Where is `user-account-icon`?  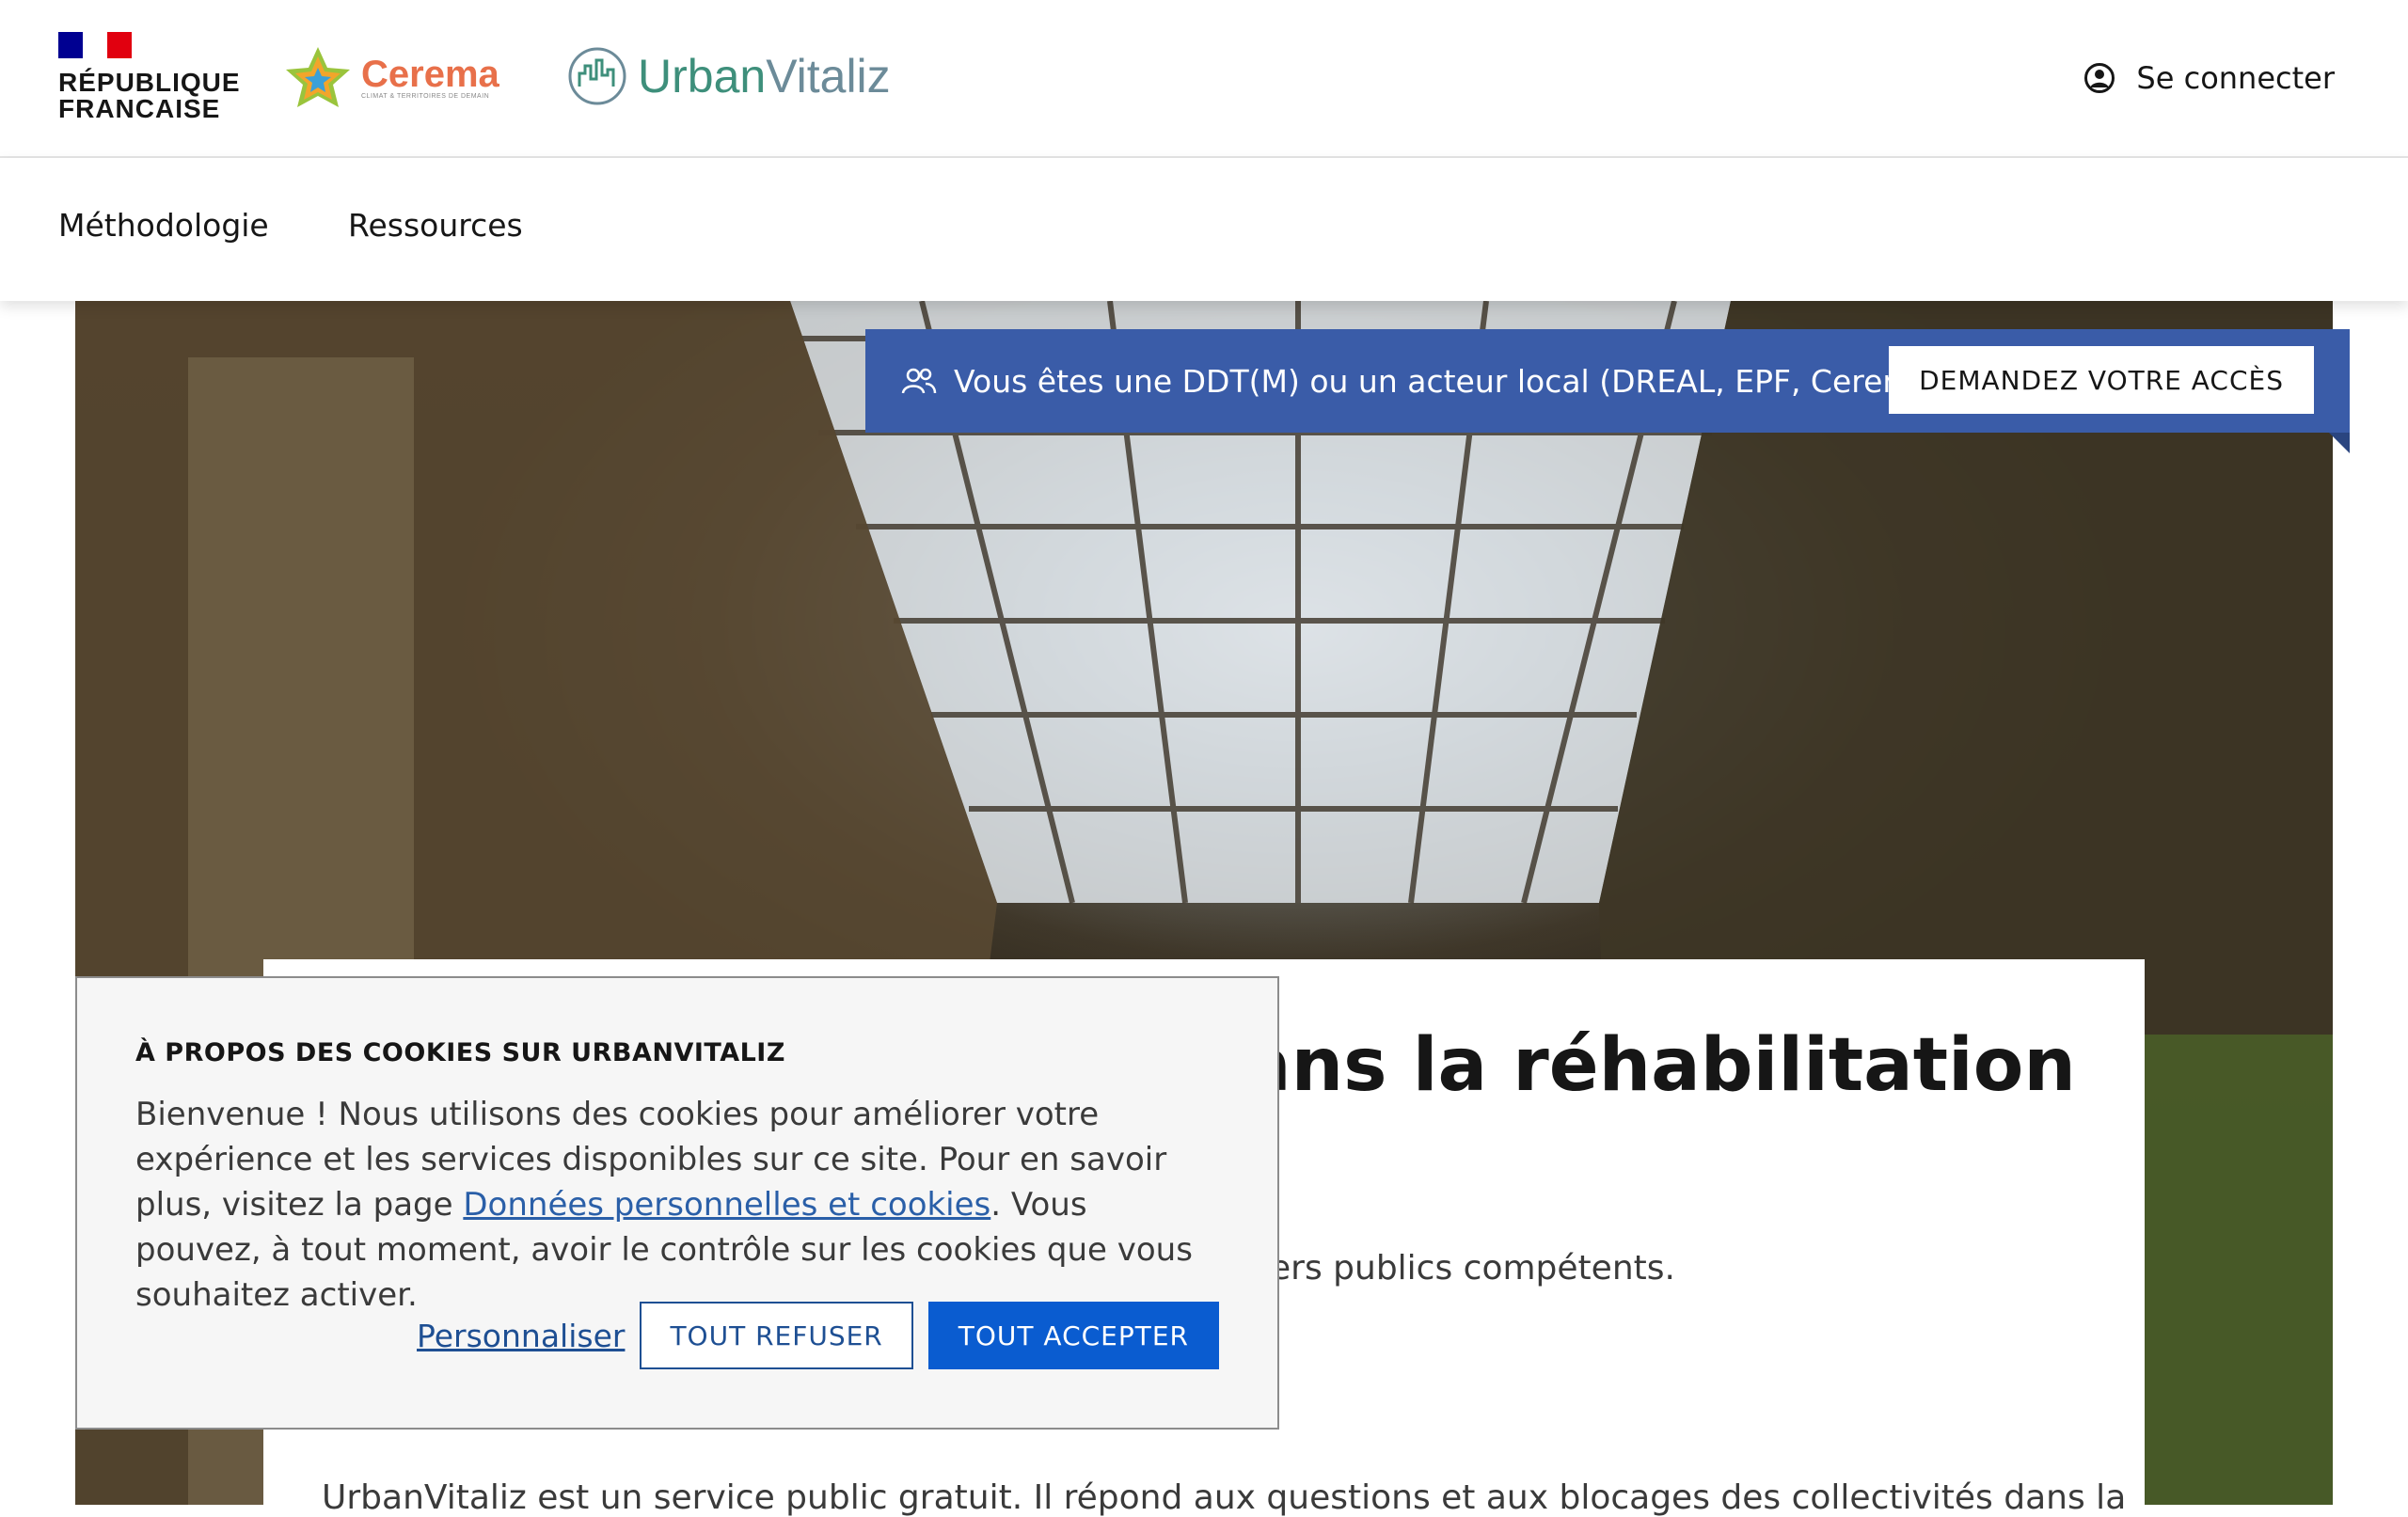 user-account-icon is located at coordinates (2099, 78).